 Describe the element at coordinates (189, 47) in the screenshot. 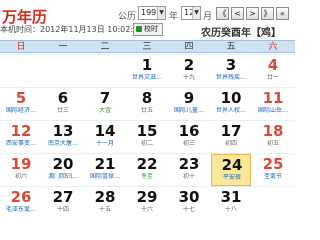

I see `weekday-thu: 四` at that location.